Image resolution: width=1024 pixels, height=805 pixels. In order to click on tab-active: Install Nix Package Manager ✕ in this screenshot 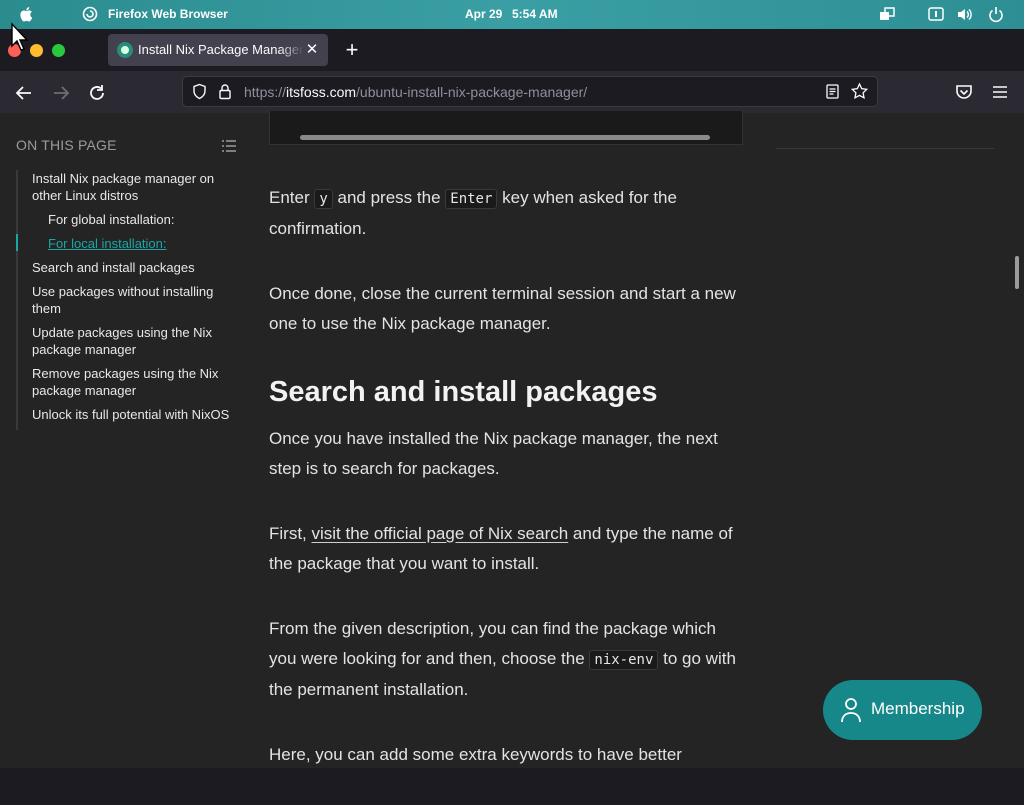, I will do `click(218, 50)`.